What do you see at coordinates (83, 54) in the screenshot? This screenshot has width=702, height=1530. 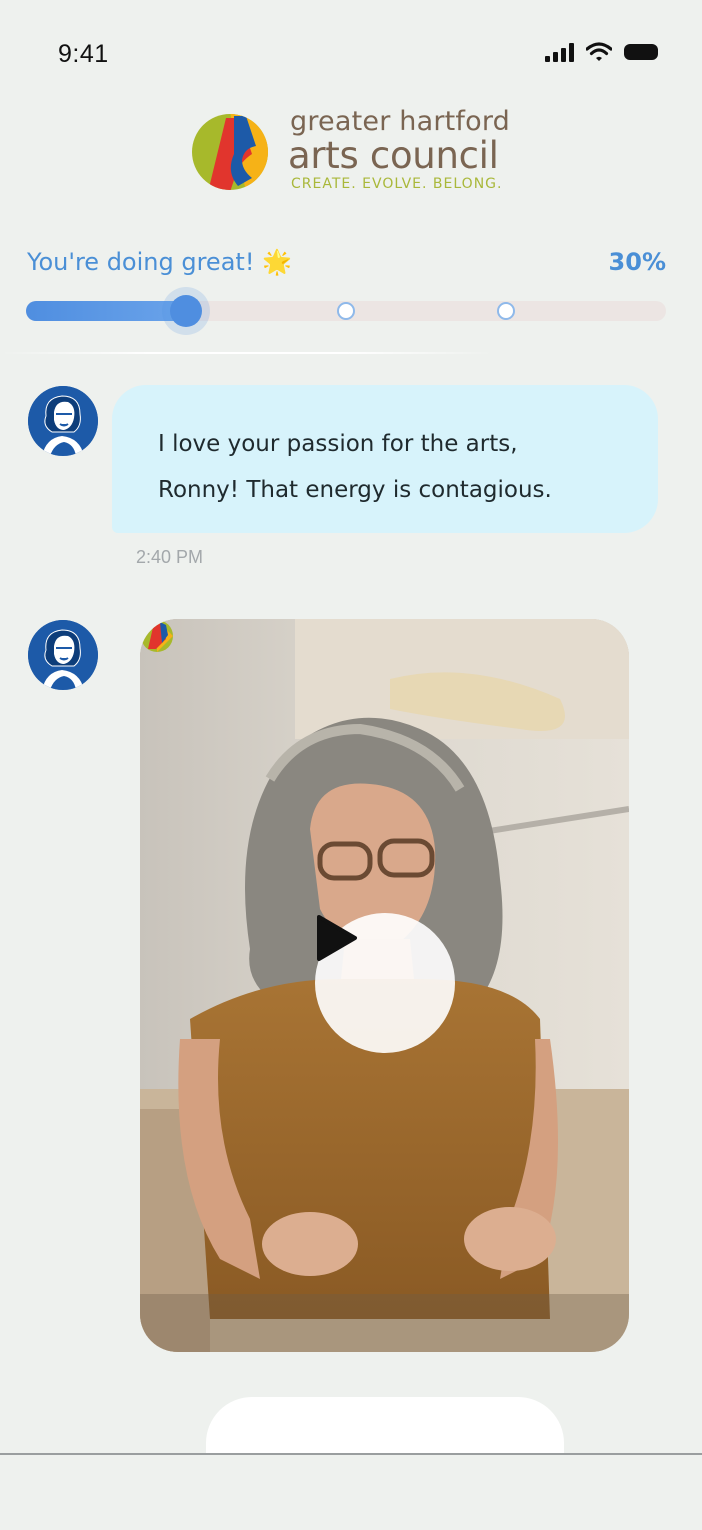 I see `status-time: 9:41` at bounding box center [83, 54].